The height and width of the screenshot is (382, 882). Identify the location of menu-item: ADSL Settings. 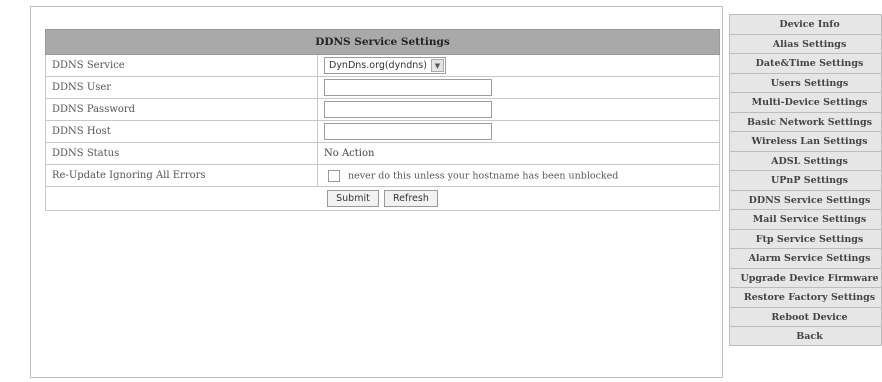
(805, 160).